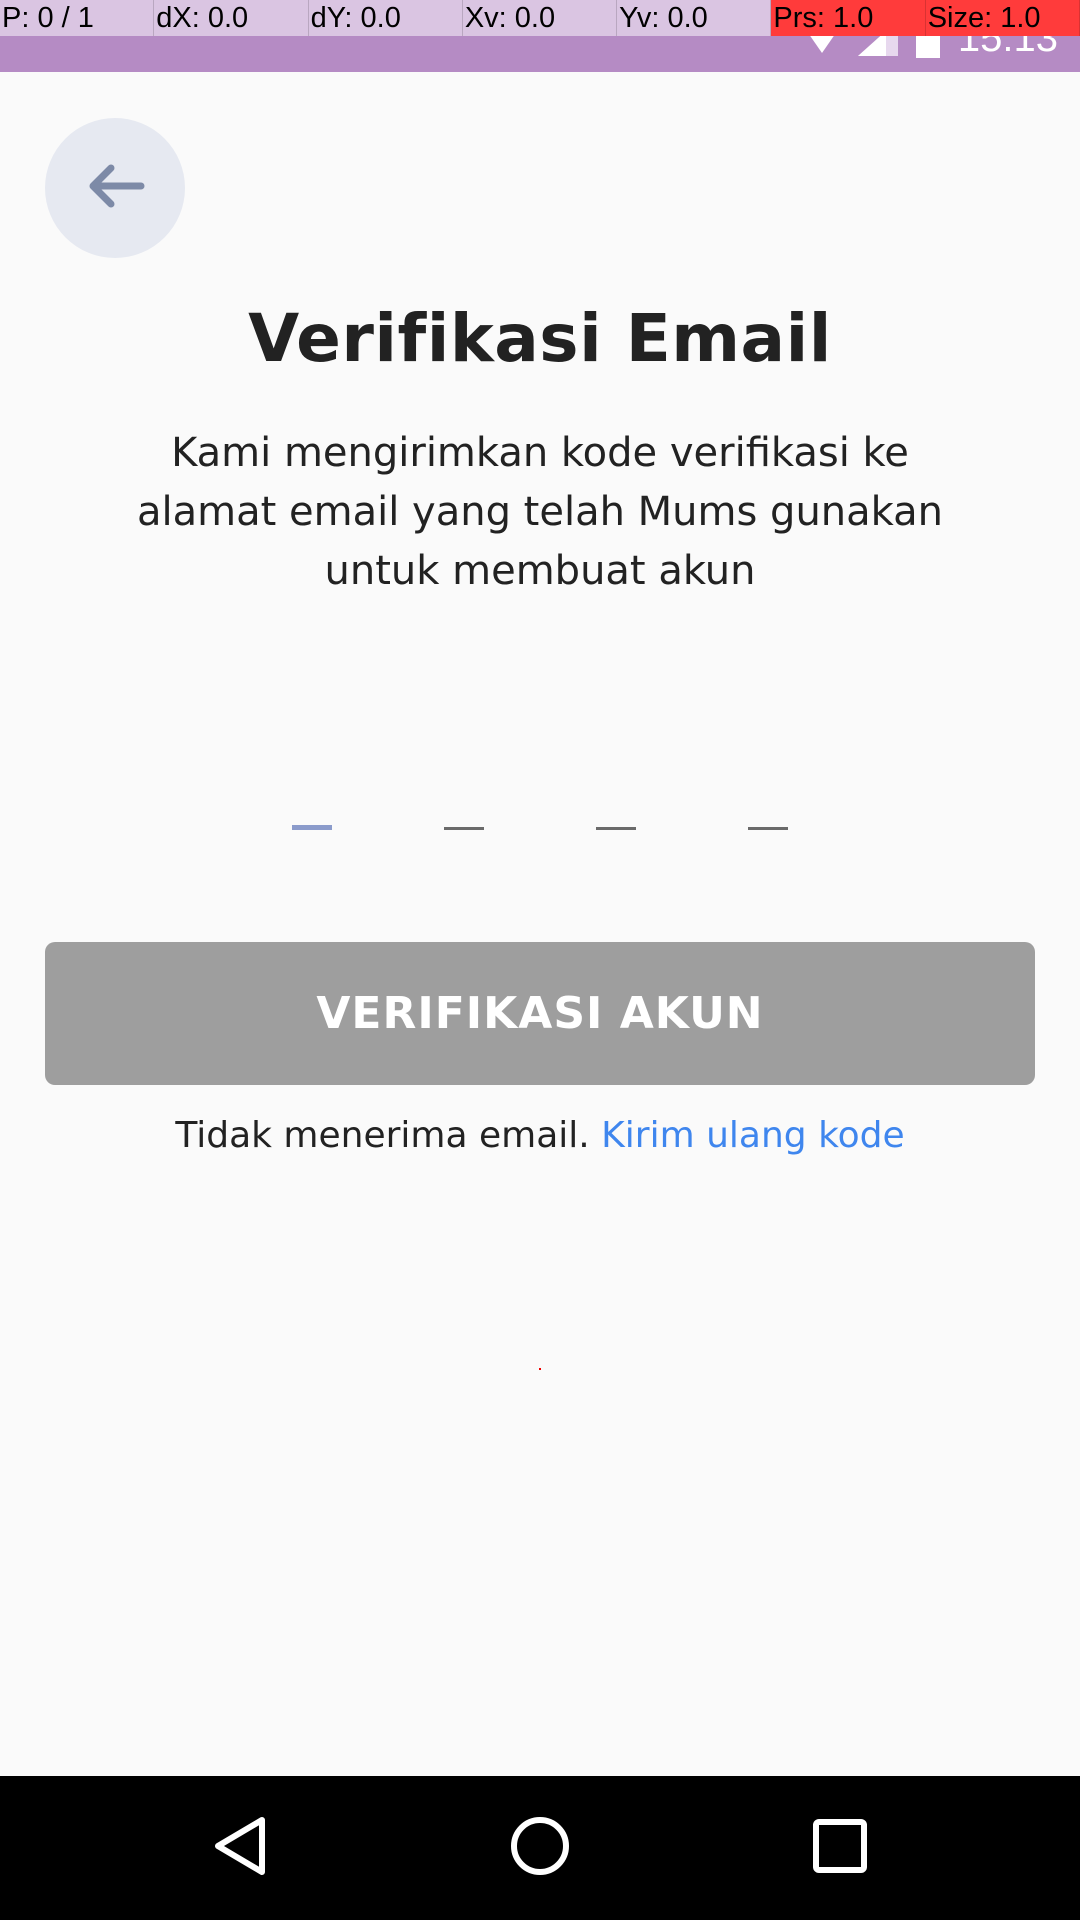 The image size is (1080, 1920). I want to click on arrow-left-icon, so click(115, 188).